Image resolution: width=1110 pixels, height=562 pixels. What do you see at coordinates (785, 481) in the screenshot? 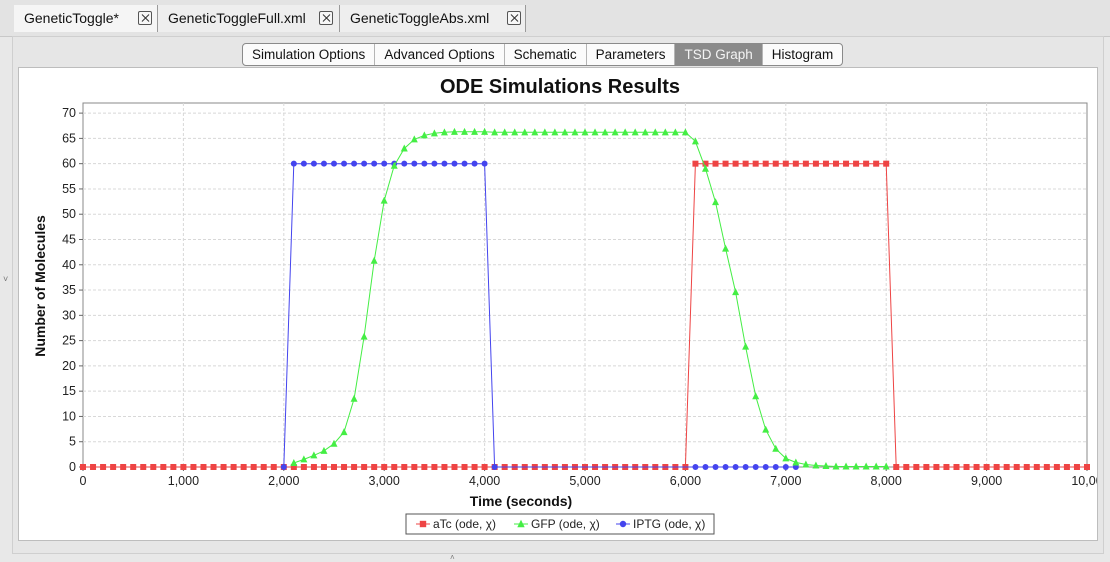
I see `x-tick-label: 7,000` at bounding box center [785, 481].